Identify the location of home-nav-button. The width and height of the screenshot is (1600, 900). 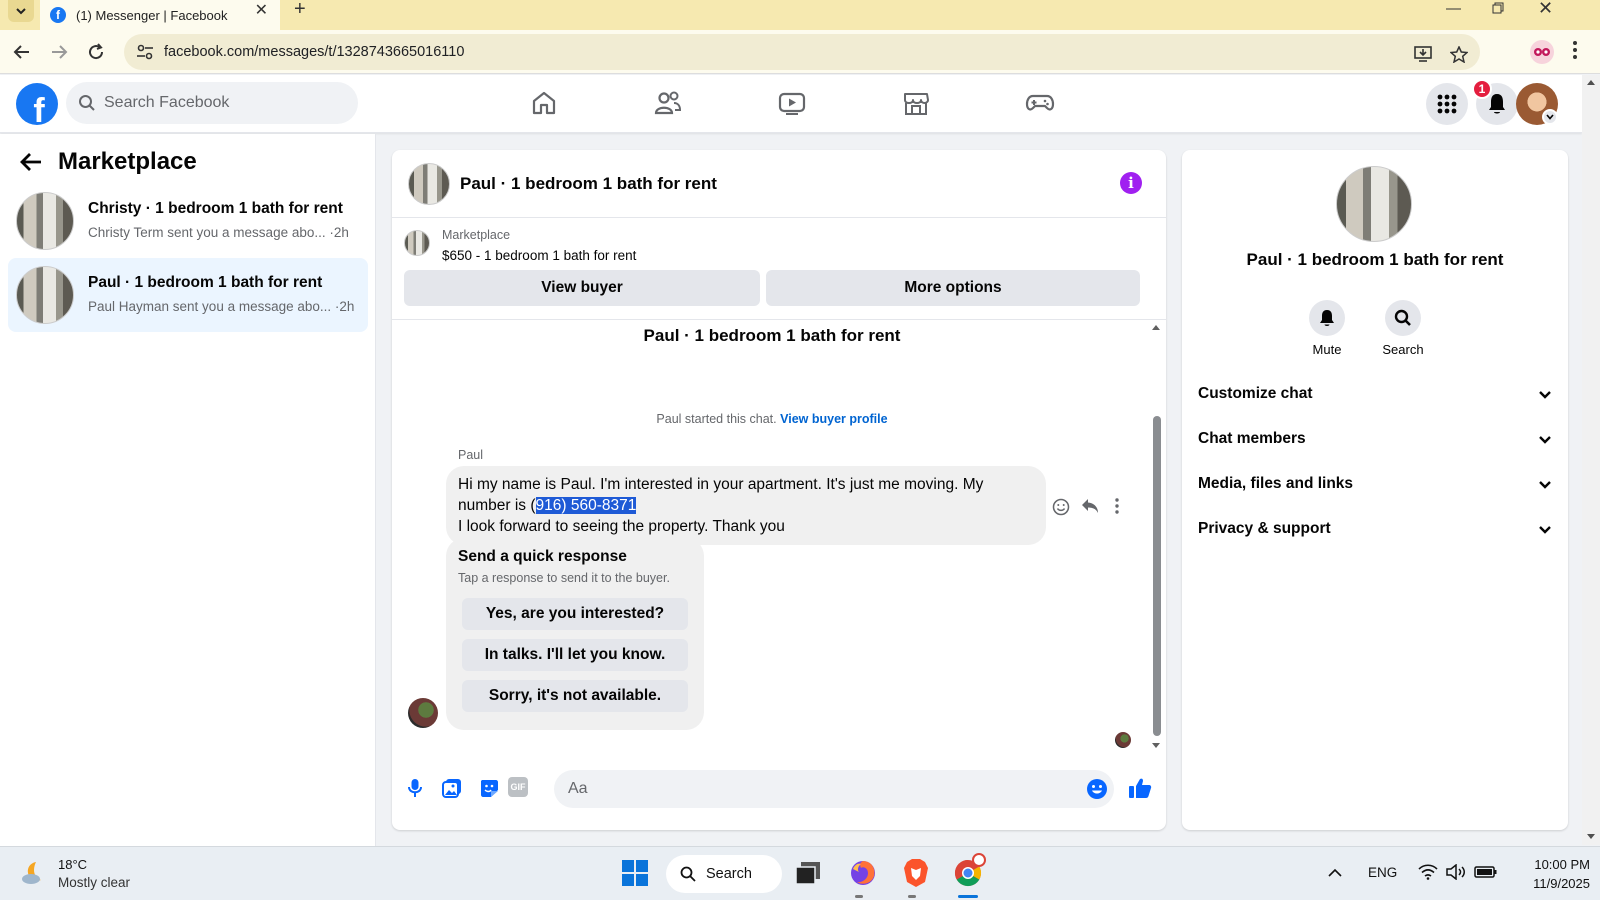
(544, 103).